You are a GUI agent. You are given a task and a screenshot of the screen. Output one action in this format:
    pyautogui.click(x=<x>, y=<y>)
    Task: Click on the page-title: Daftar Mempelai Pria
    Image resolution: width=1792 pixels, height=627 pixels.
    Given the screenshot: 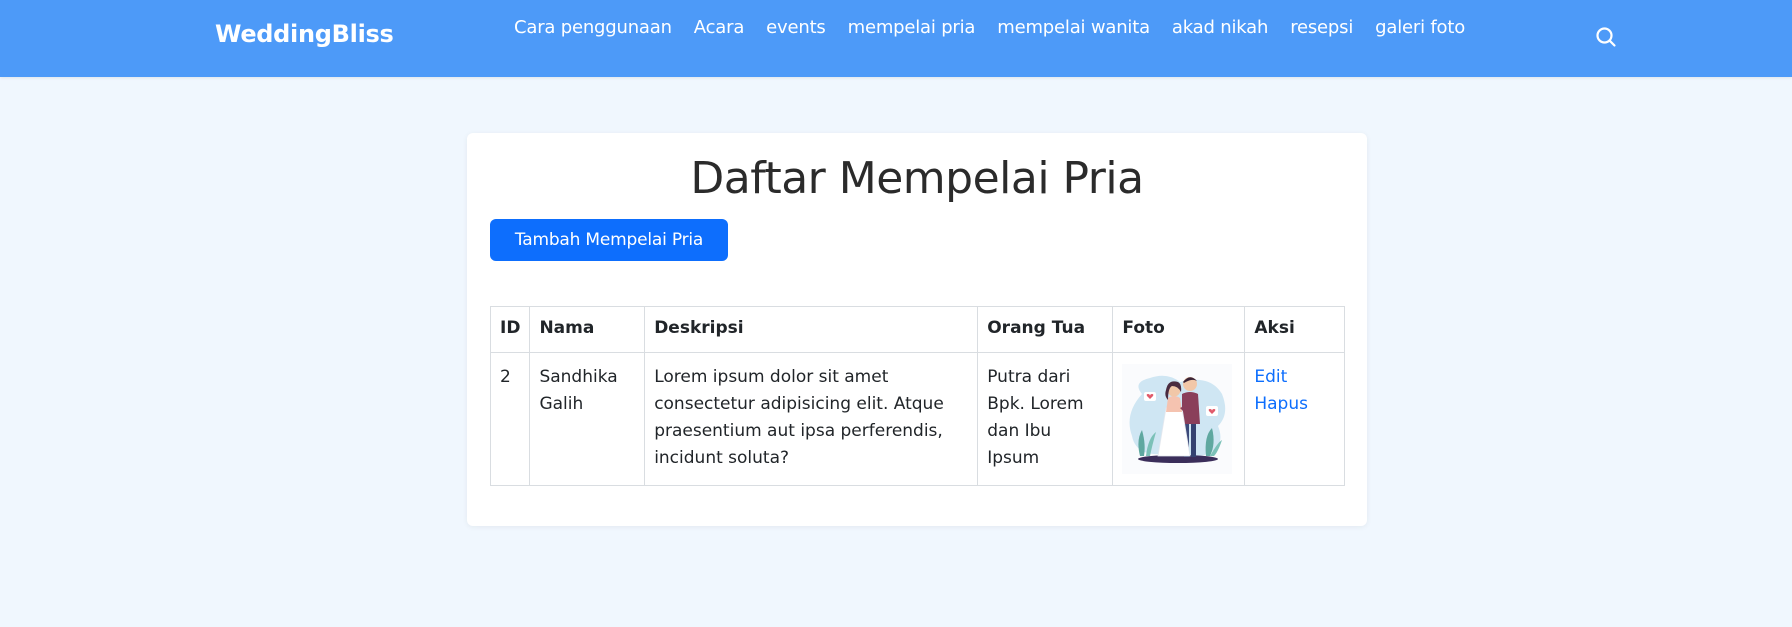 What is the action you would take?
    pyautogui.click(x=917, y=178)
    